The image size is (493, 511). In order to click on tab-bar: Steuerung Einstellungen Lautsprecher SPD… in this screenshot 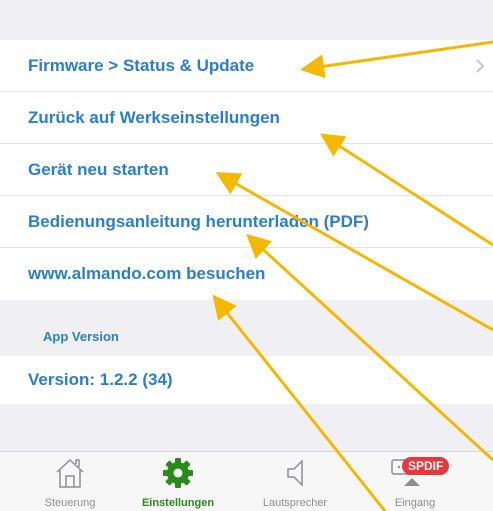, I will do `click(246, 481)`.